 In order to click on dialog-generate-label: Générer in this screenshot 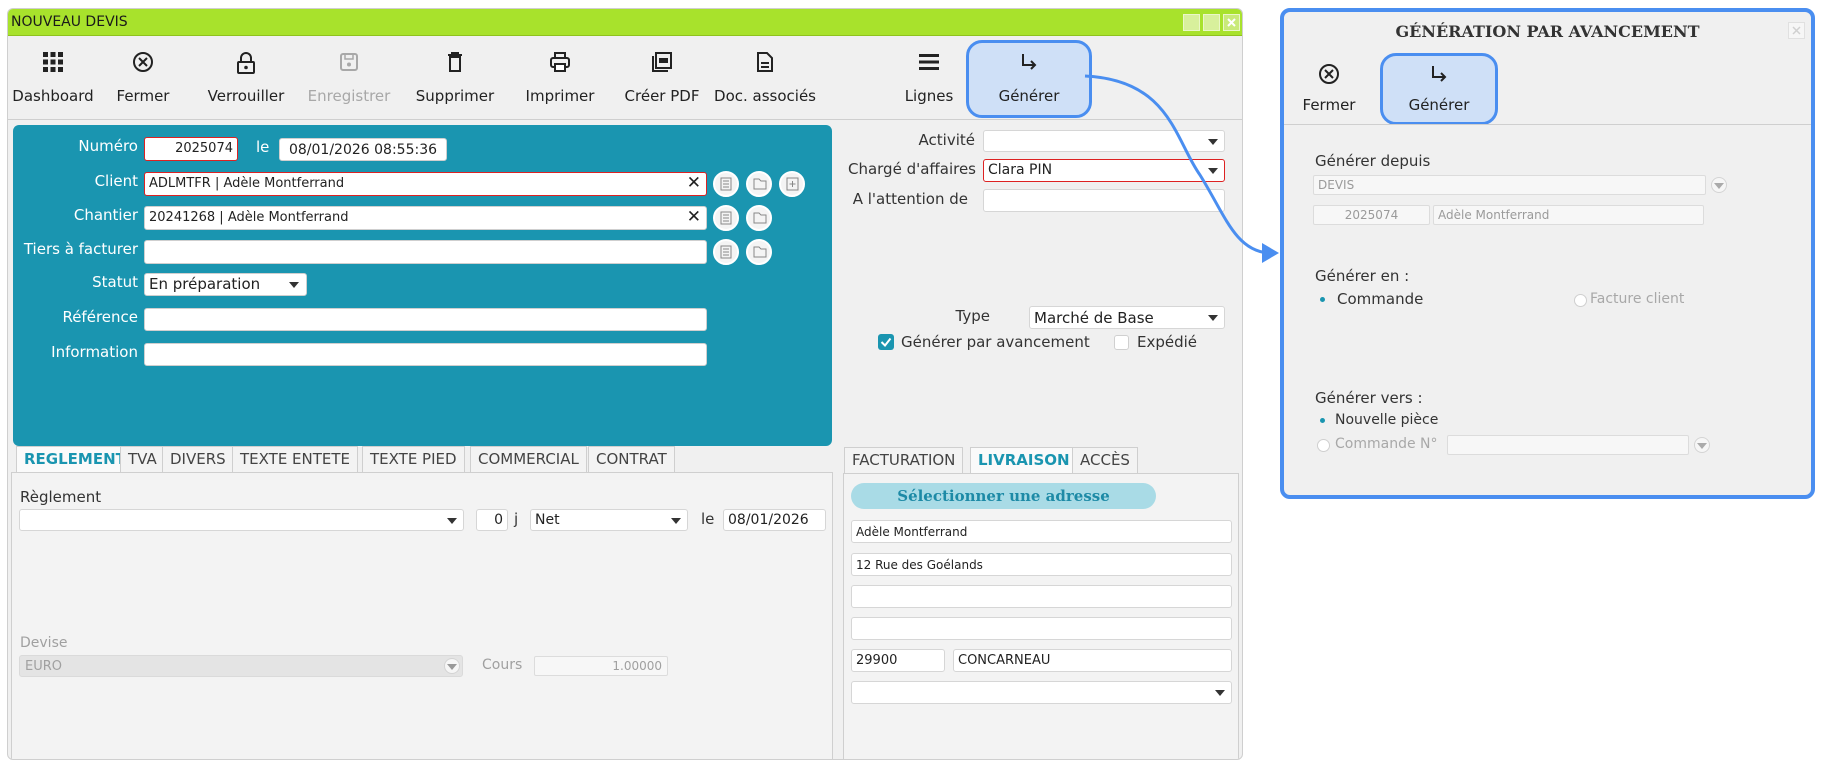, I will do `click(1439, 105)`.